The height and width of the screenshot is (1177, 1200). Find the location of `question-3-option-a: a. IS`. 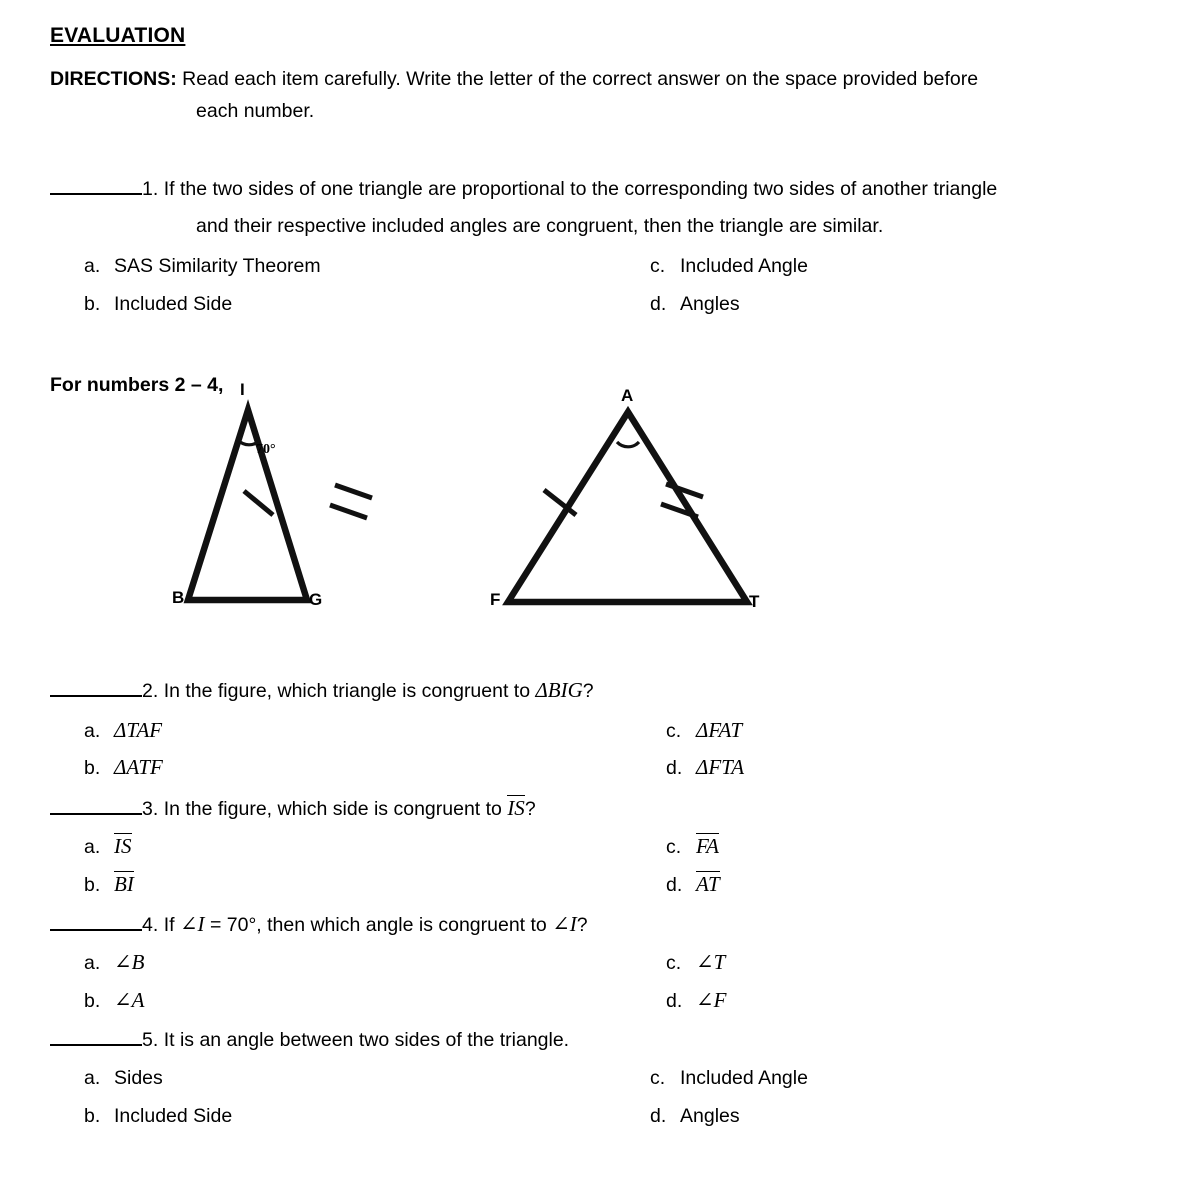

question-3-option-a: a. IS is located at coordinates (108, 846).